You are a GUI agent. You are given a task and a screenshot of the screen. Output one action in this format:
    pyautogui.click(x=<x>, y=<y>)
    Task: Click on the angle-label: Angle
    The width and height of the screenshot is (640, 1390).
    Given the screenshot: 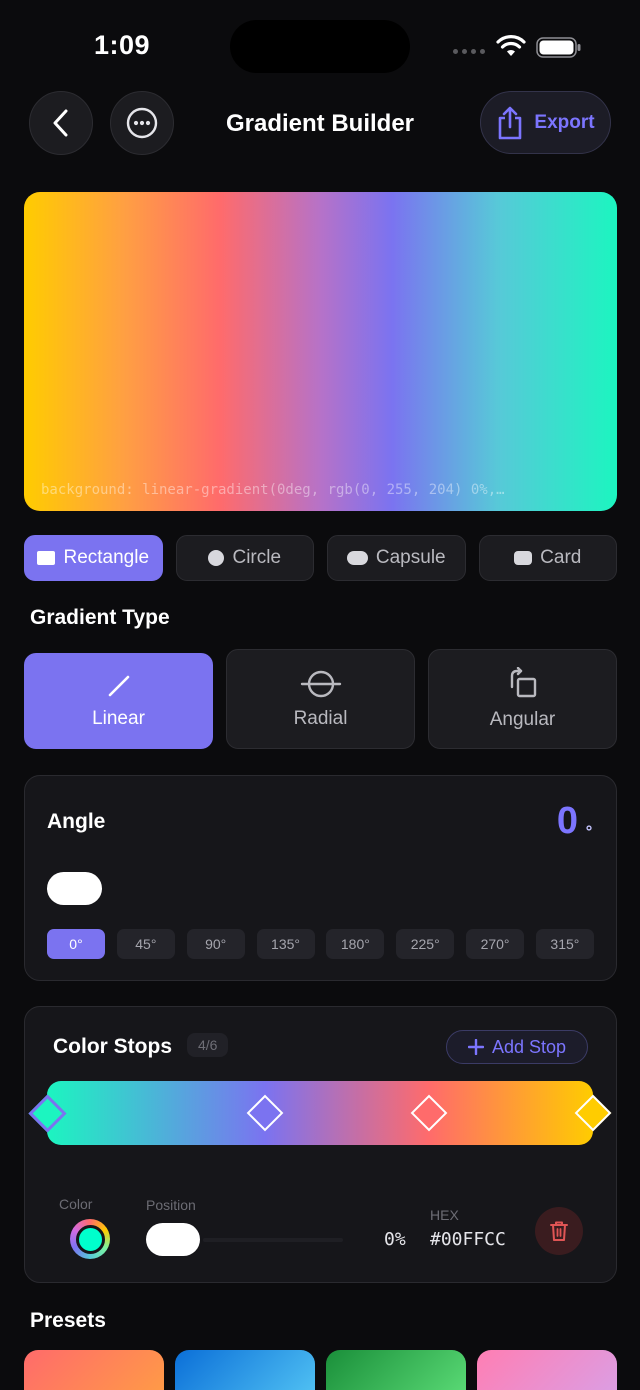 What is the action you would take?
    pyautogui.click(x=76, y=821)
    